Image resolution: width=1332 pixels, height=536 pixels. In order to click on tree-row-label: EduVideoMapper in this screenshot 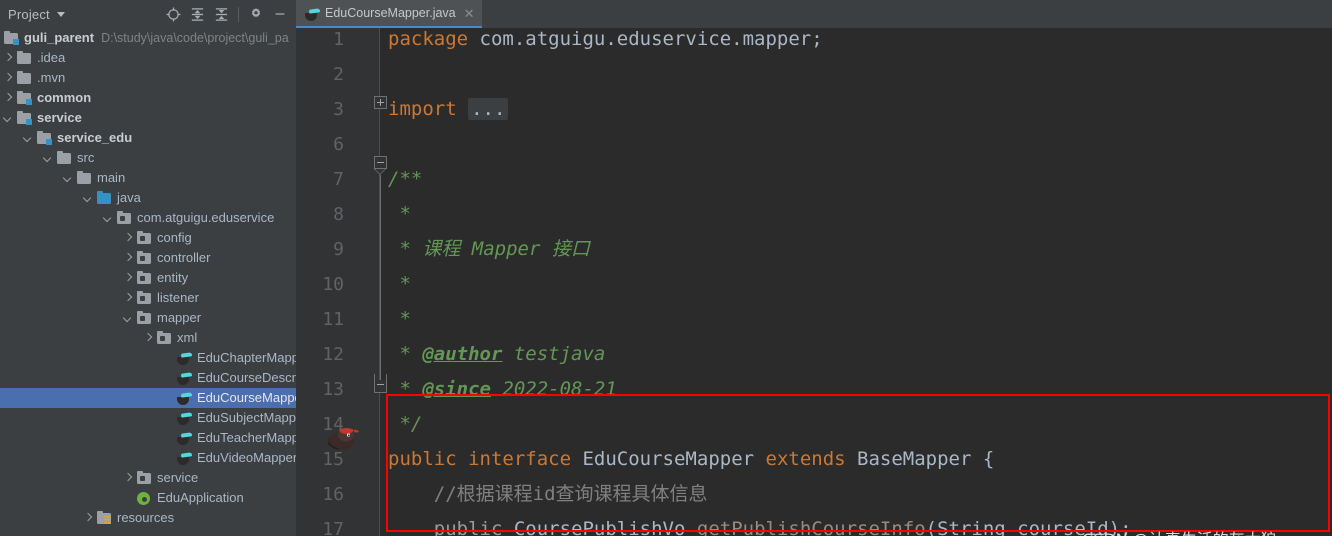, I will do `click(246, 457)`.